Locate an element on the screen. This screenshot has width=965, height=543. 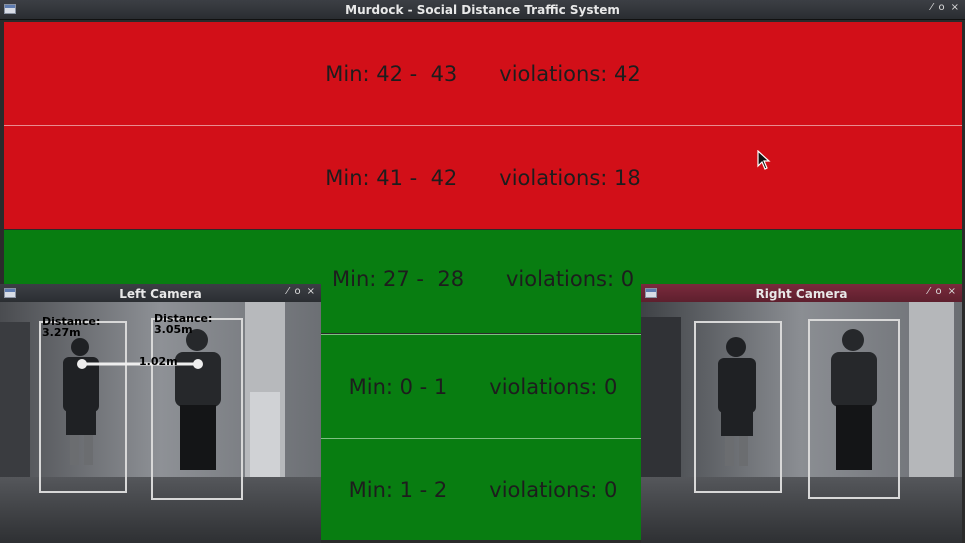
left-camera-title: Left Camera is located at coordinates (160, 293).